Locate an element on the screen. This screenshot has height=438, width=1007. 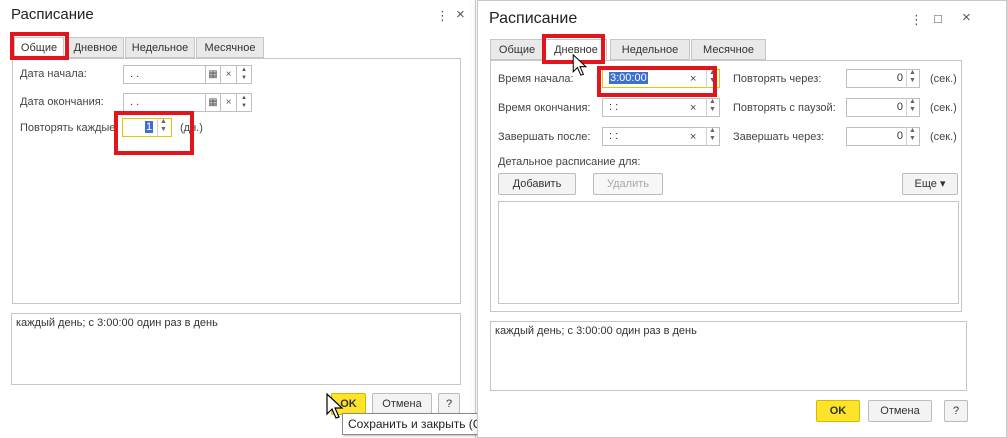
end-time-spin: ▲ ▼ is located at coordinates (712, 107).